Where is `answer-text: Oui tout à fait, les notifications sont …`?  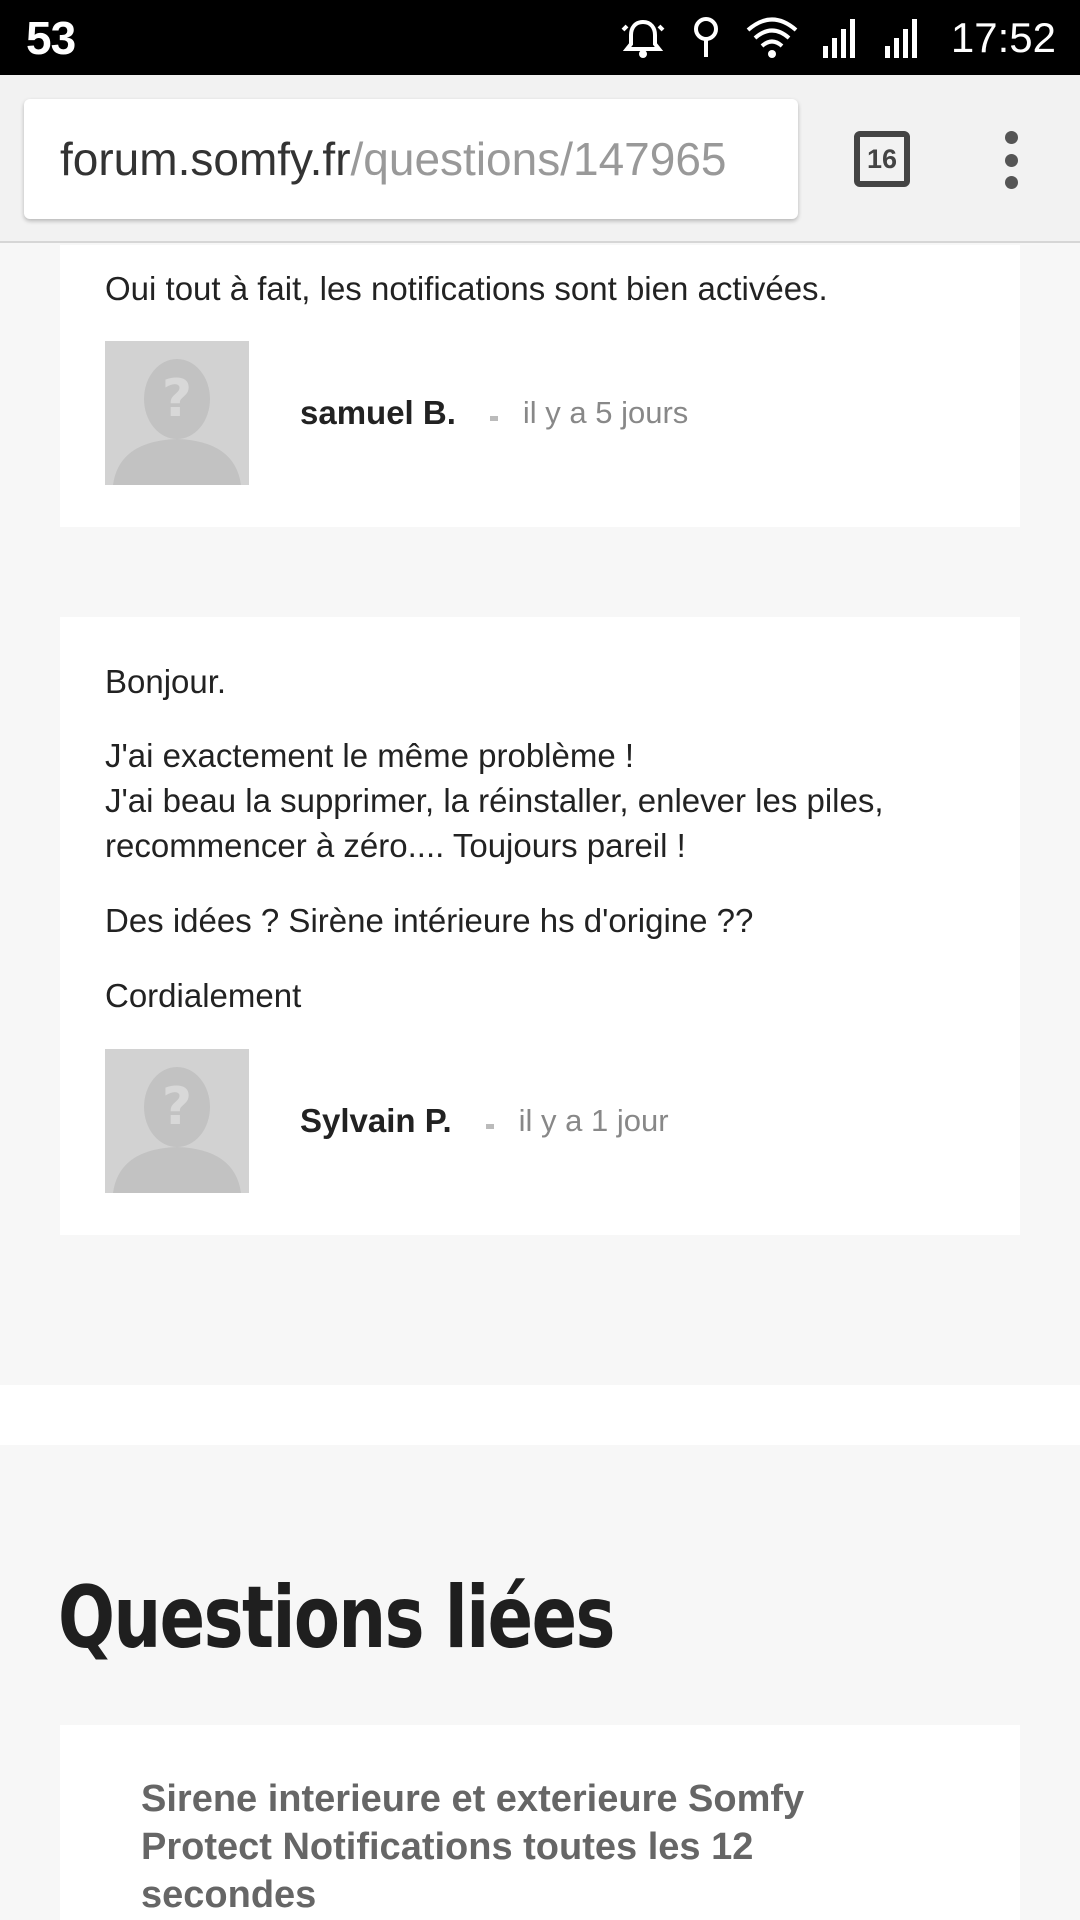 answer-text: Oui tout à fait, les notifications sont … is located at coordinates (466, 288).